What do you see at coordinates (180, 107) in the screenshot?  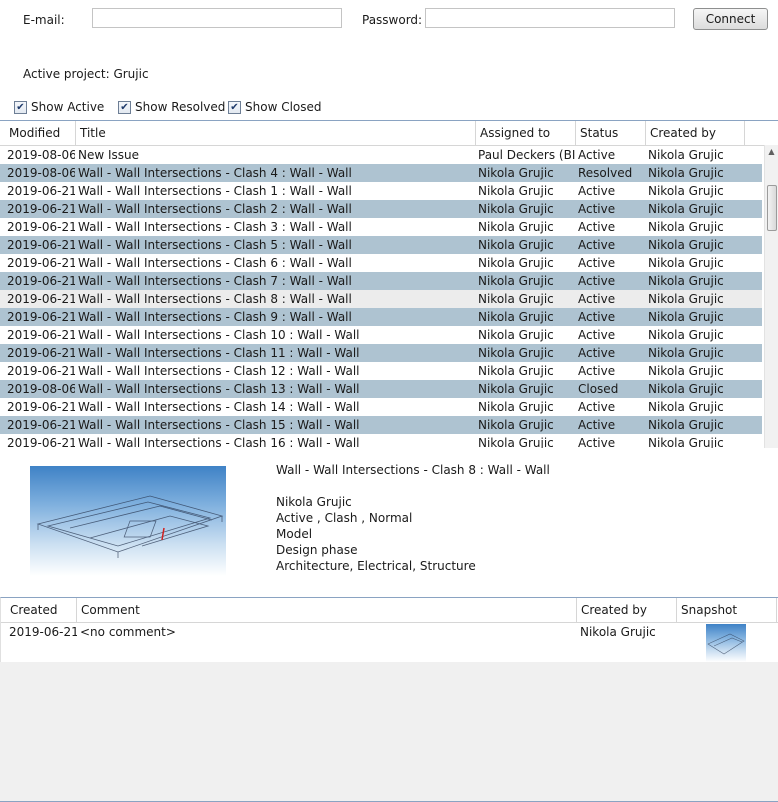 I see `show-resolved-label: Show Resolved` at bounding box center [180, 107].